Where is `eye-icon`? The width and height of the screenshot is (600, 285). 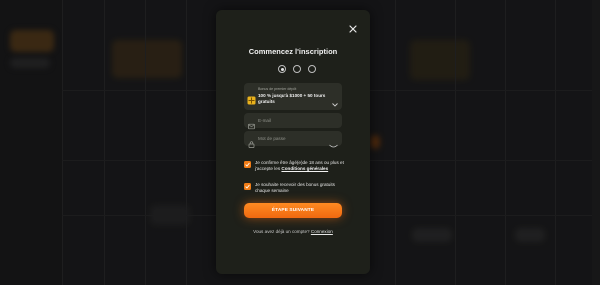 eye-icon is located at coordinates (333, 142).